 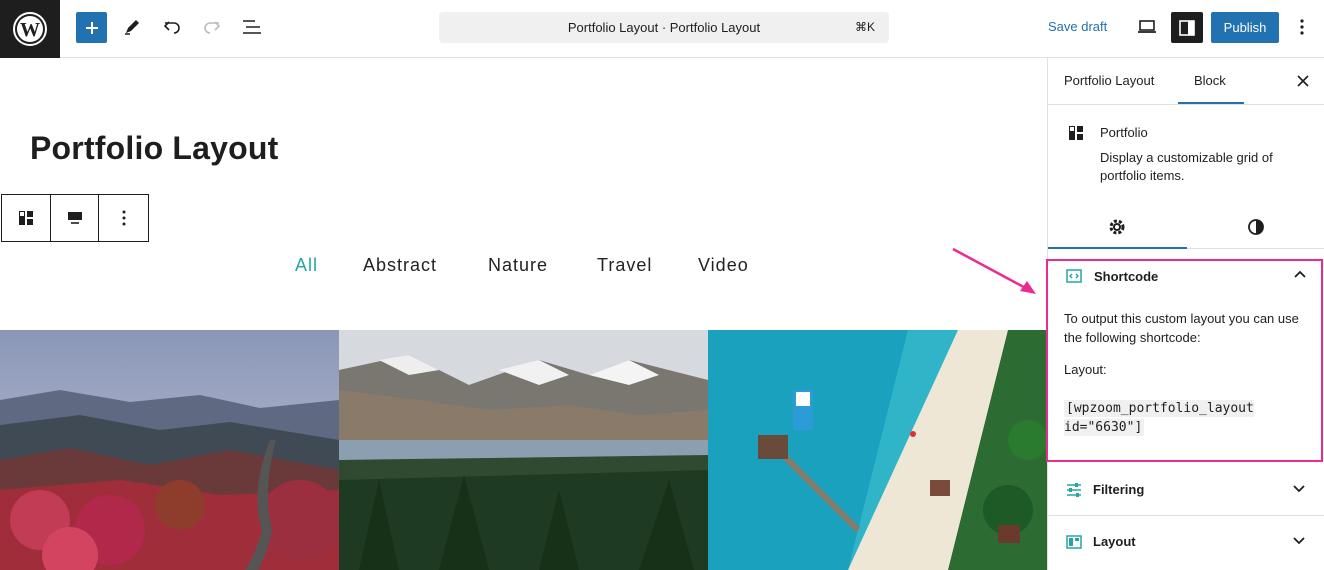 I want to click on shortcode-layout-label: Layout:, so click(x=1085, y=369).